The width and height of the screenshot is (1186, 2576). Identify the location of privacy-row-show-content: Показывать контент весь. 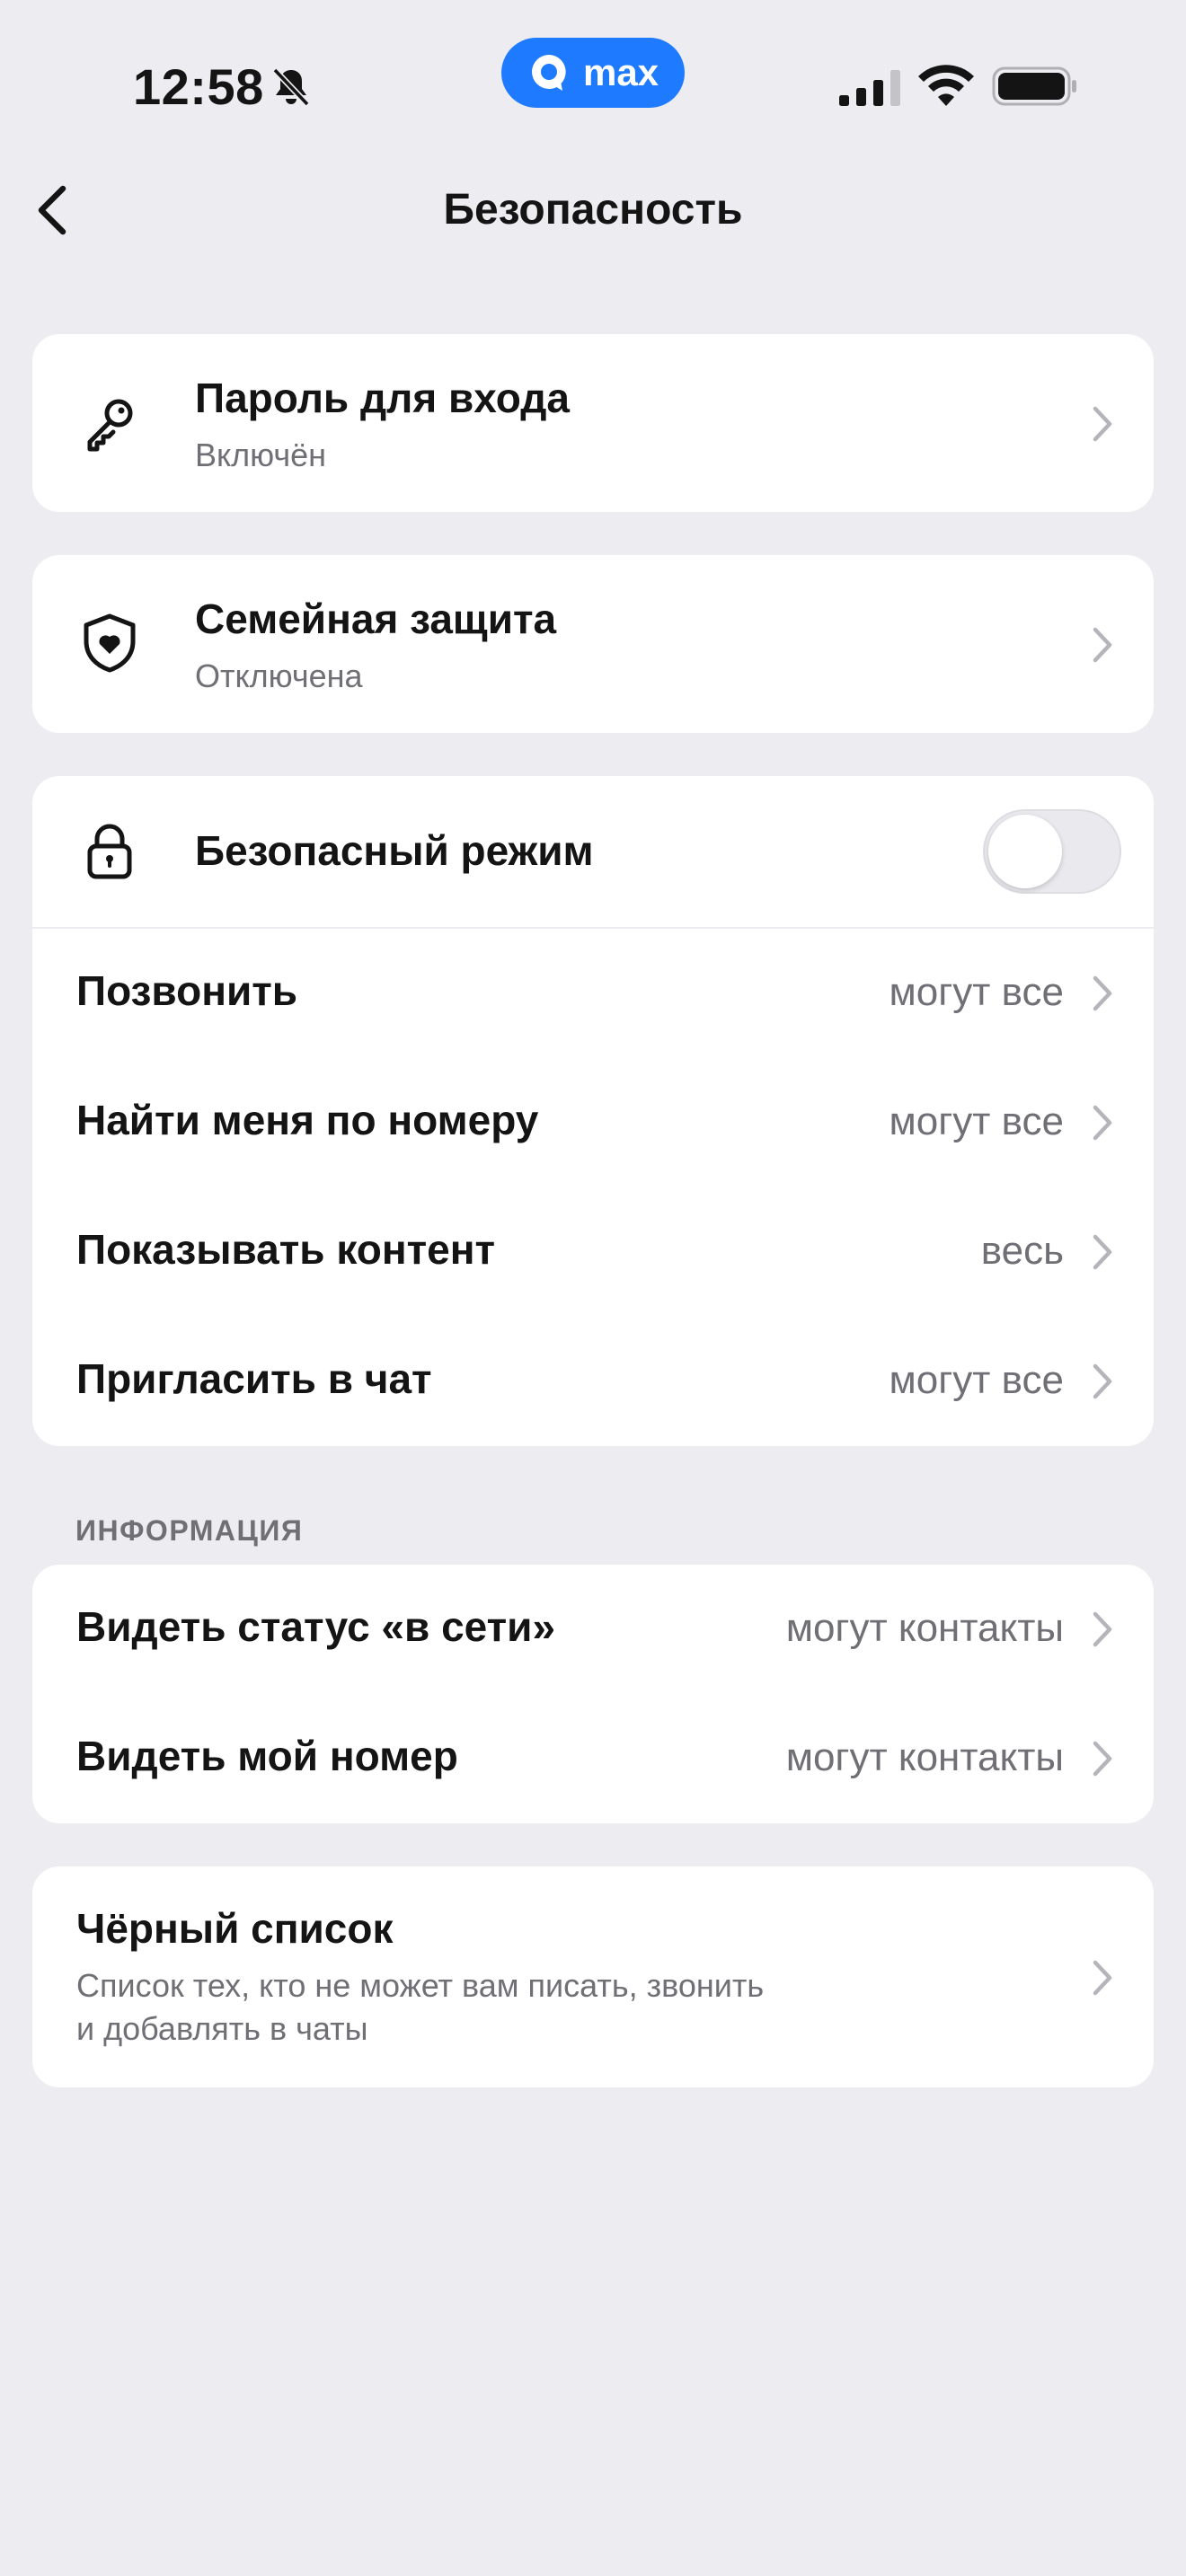
(593, 1252).